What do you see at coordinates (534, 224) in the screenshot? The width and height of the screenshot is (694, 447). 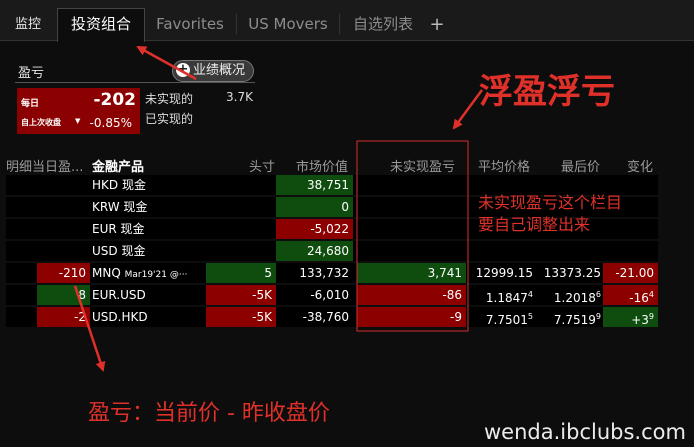 I see `unrealized-note-line2: 要自己调整出来` at bounding box center [534, 224].